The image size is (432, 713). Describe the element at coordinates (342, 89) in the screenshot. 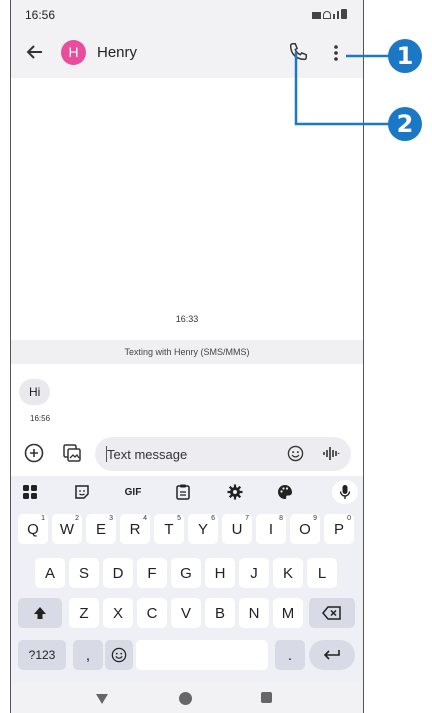

I see `callout-lines` at that location.